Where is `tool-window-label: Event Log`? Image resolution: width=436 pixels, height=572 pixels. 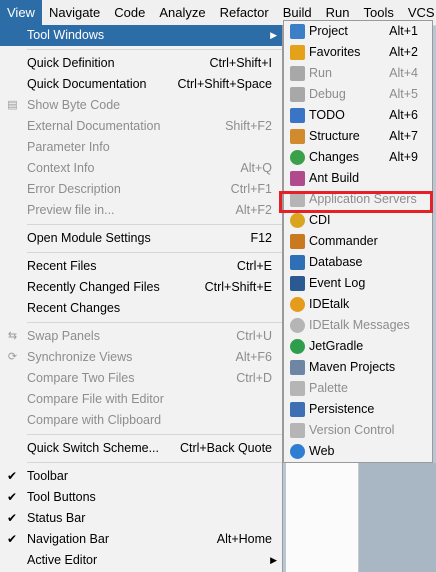 tool-window-label: Event Log is located at coordinates (337, 283).